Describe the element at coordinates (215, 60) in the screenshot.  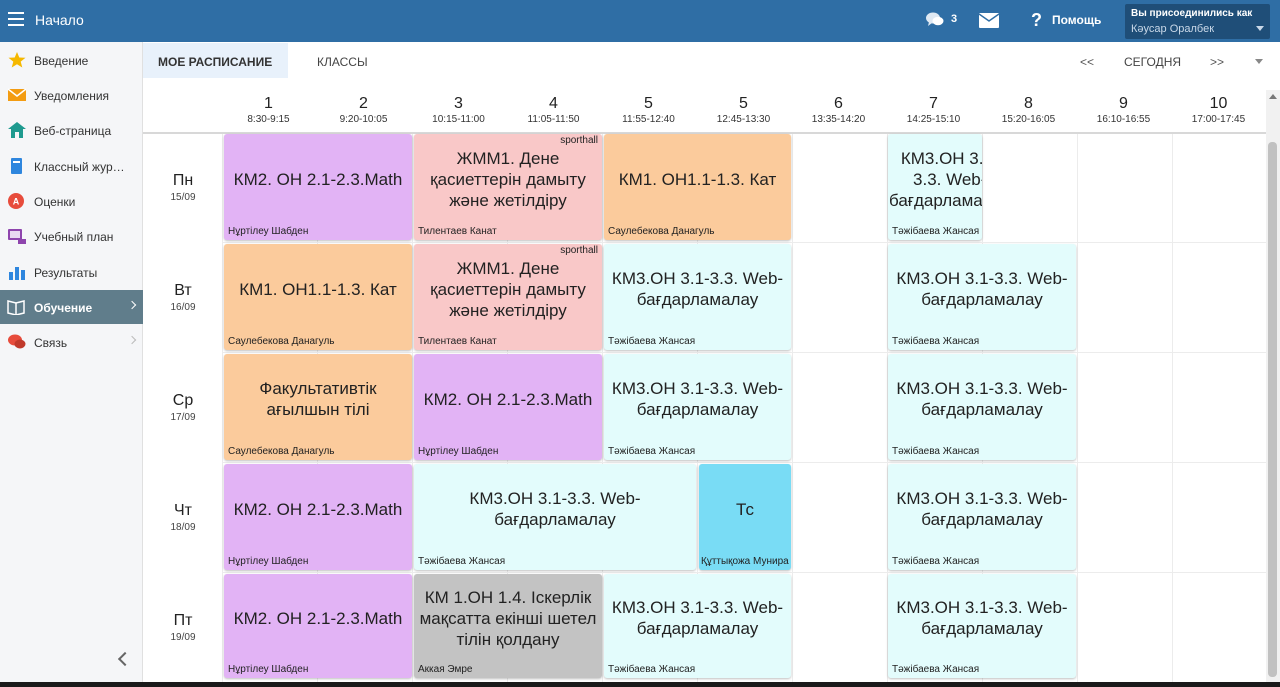
I see `tab-my-schedule: МОЕ РАСПИСАНИЕ` at that location.